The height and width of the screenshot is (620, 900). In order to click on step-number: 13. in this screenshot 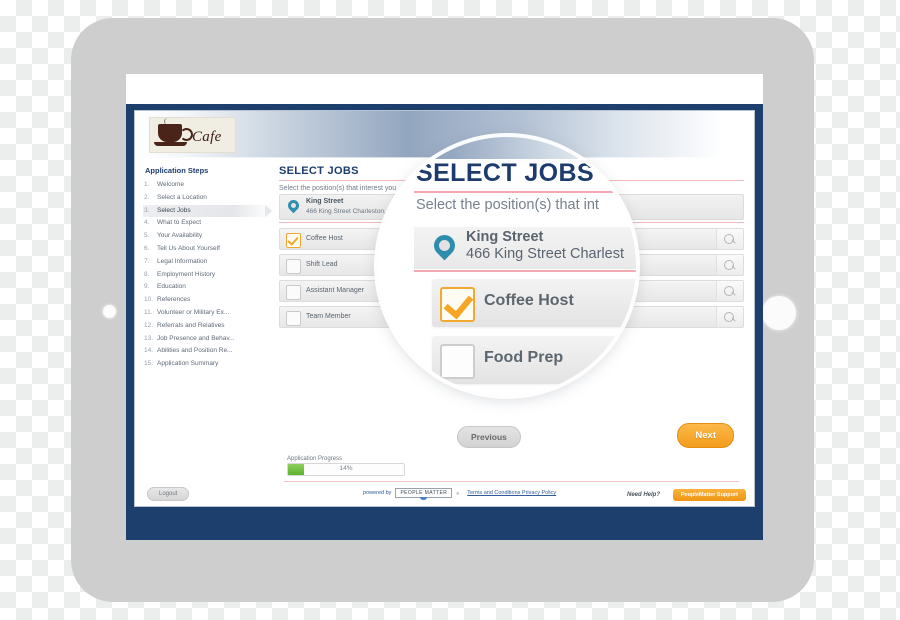, I will do `click(149, 338)`.